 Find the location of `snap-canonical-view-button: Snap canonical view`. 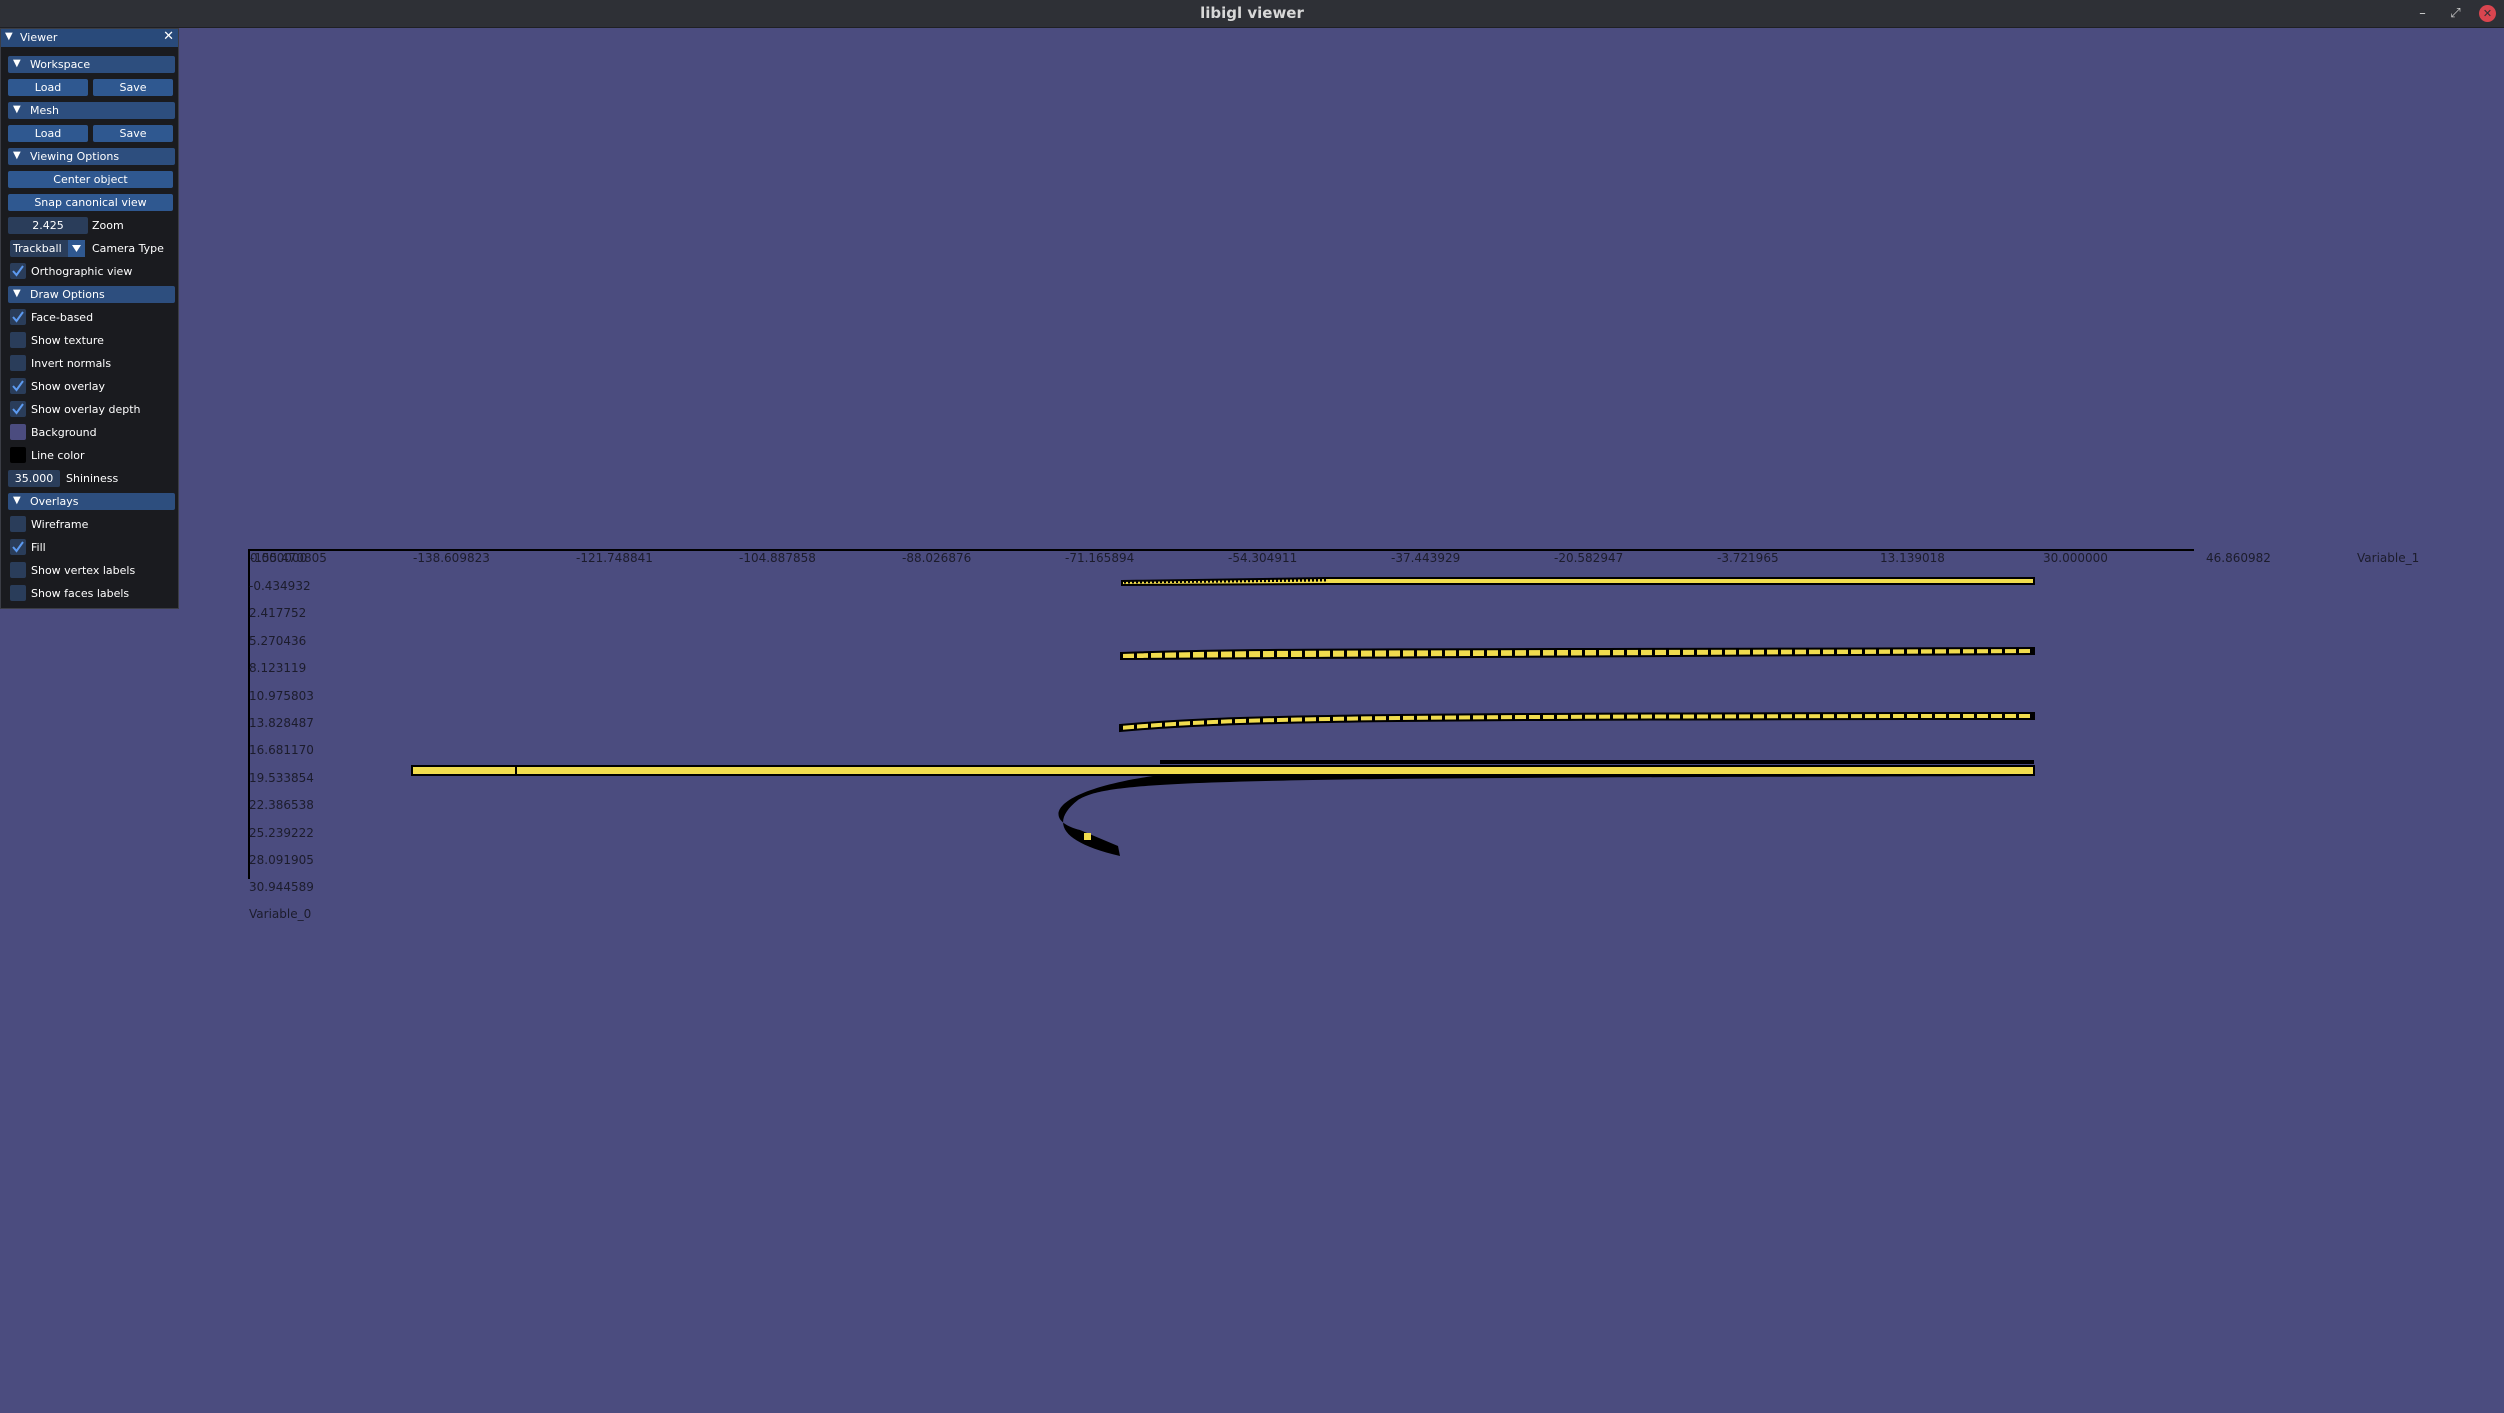

snap-canonical-view-button: Snap canonical view is located at coordinates (90, 202).